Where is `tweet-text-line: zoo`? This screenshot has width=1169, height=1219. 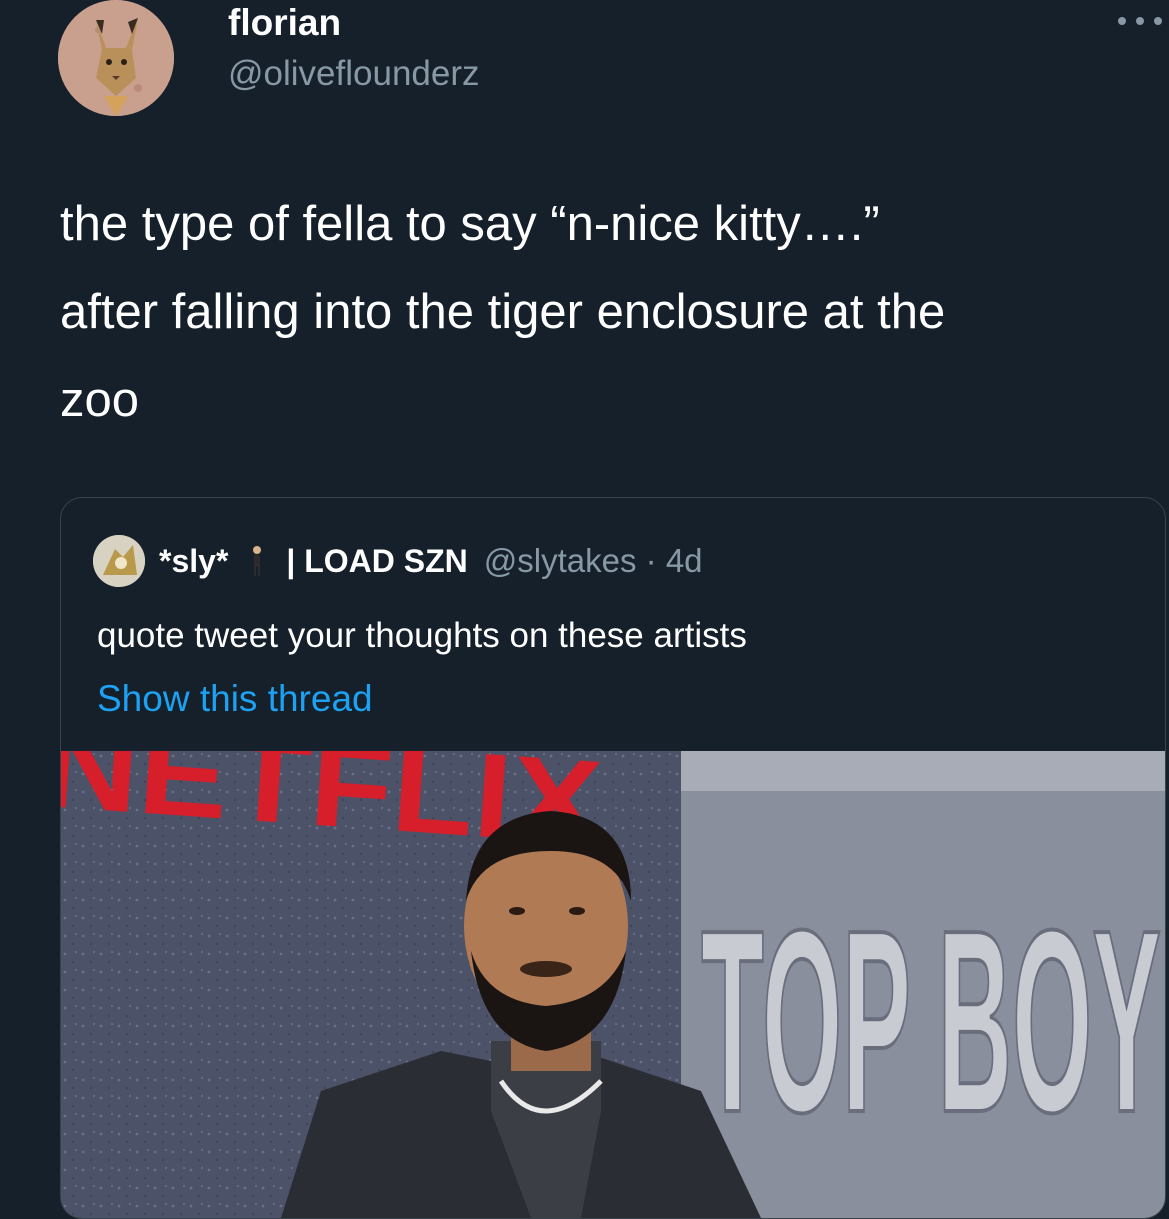 tweet-text-line: zoo is located at coordinates (100, 400).